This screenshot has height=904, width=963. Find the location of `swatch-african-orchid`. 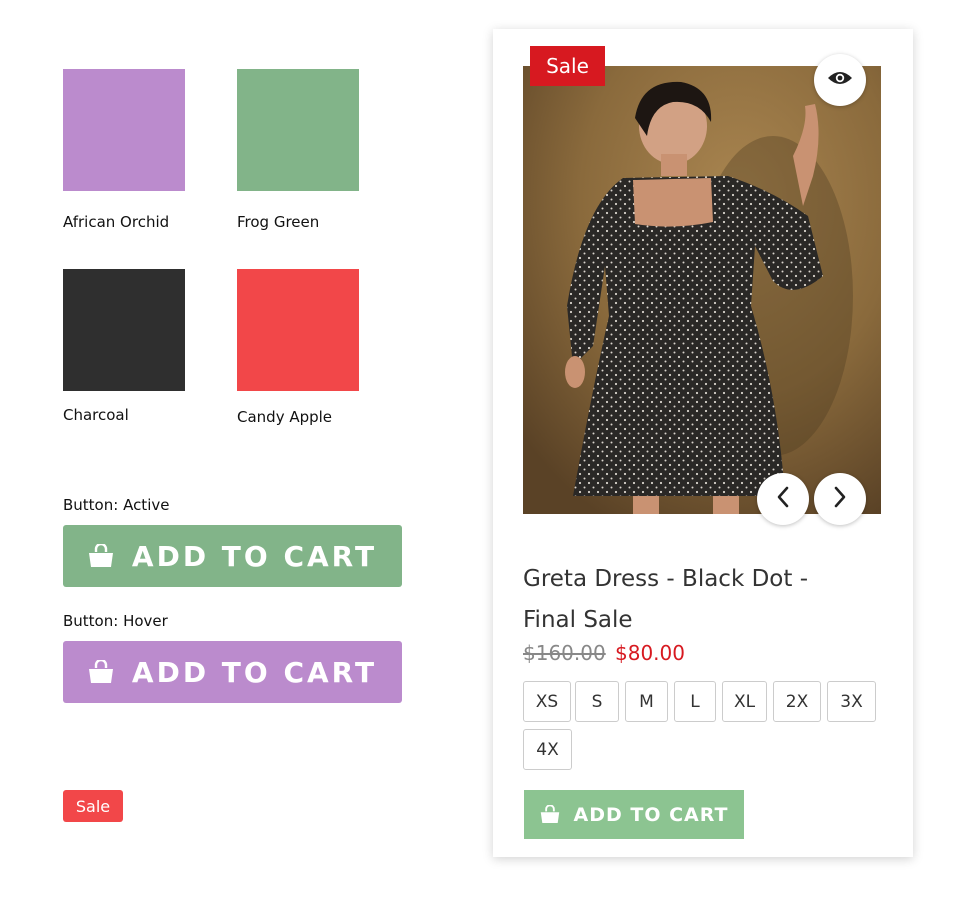

swatch-african-orchid is located at coordinates (124, 130).